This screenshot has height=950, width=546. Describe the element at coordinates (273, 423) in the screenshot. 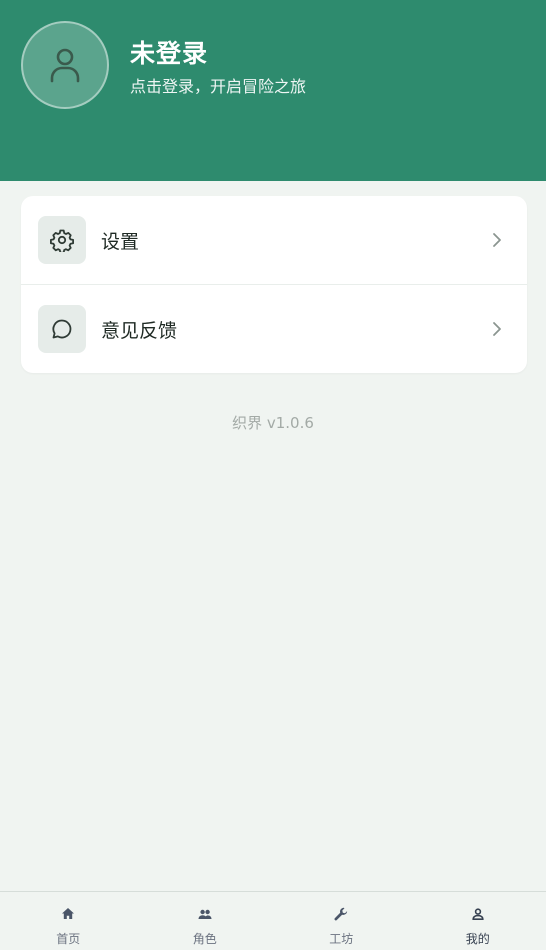

I see `app-version: 织界 v1.0.6` at that location.